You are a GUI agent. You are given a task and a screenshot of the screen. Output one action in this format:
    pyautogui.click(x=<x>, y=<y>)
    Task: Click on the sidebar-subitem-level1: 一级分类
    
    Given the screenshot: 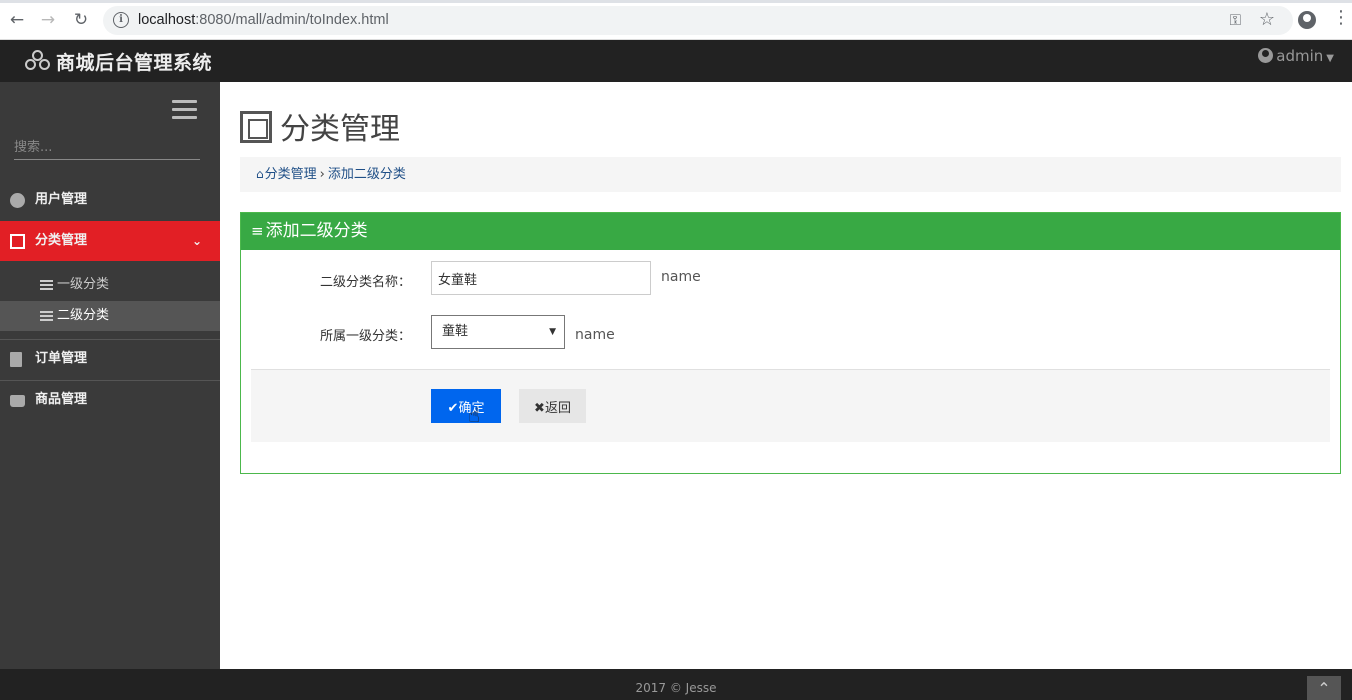 What is the action you would take?
    pyautogui.click(x=110, y=285)
    